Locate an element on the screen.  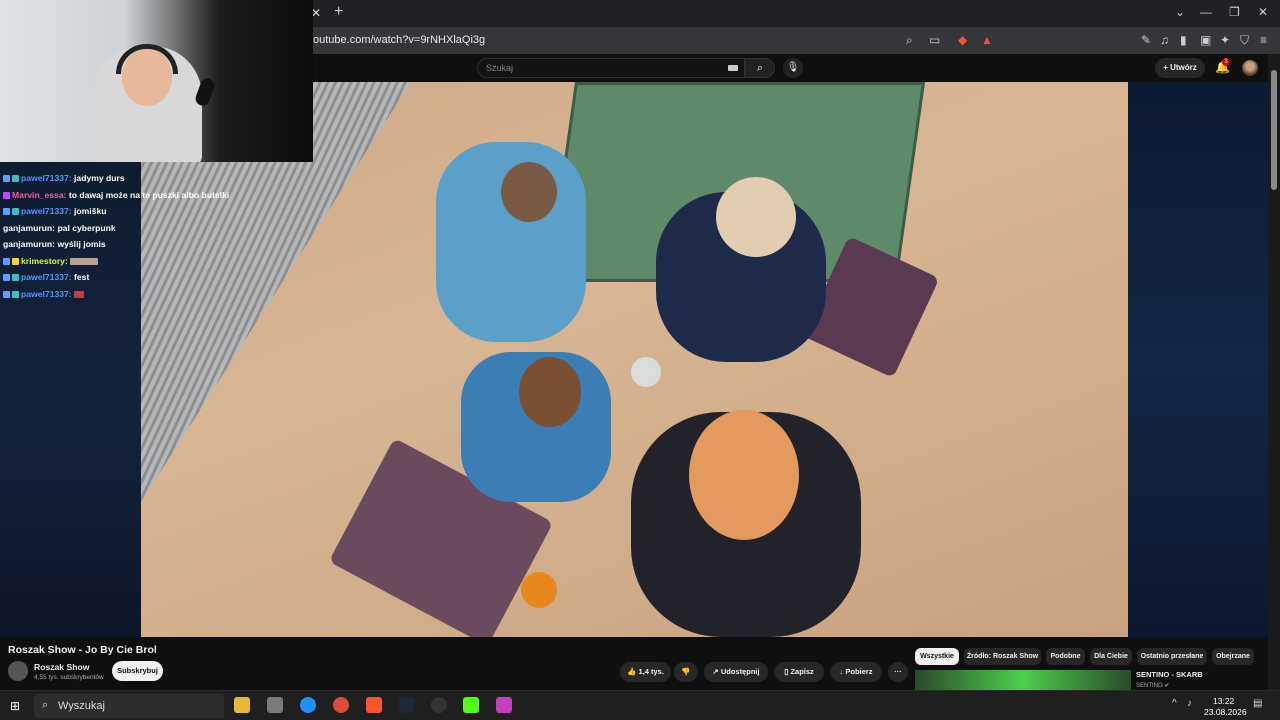
brave-icon is located at coordinates (374, 705).